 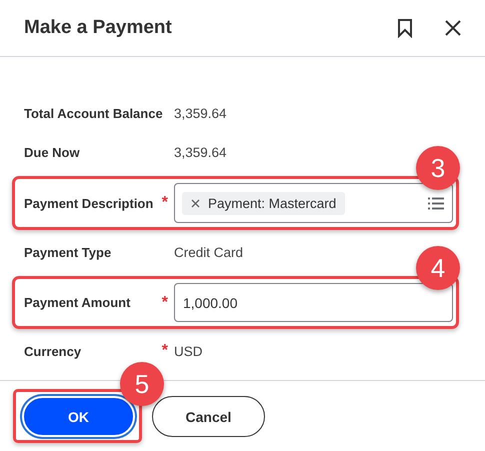 I want to click on cancel-button: Cancel, so click(x=208, y=416).